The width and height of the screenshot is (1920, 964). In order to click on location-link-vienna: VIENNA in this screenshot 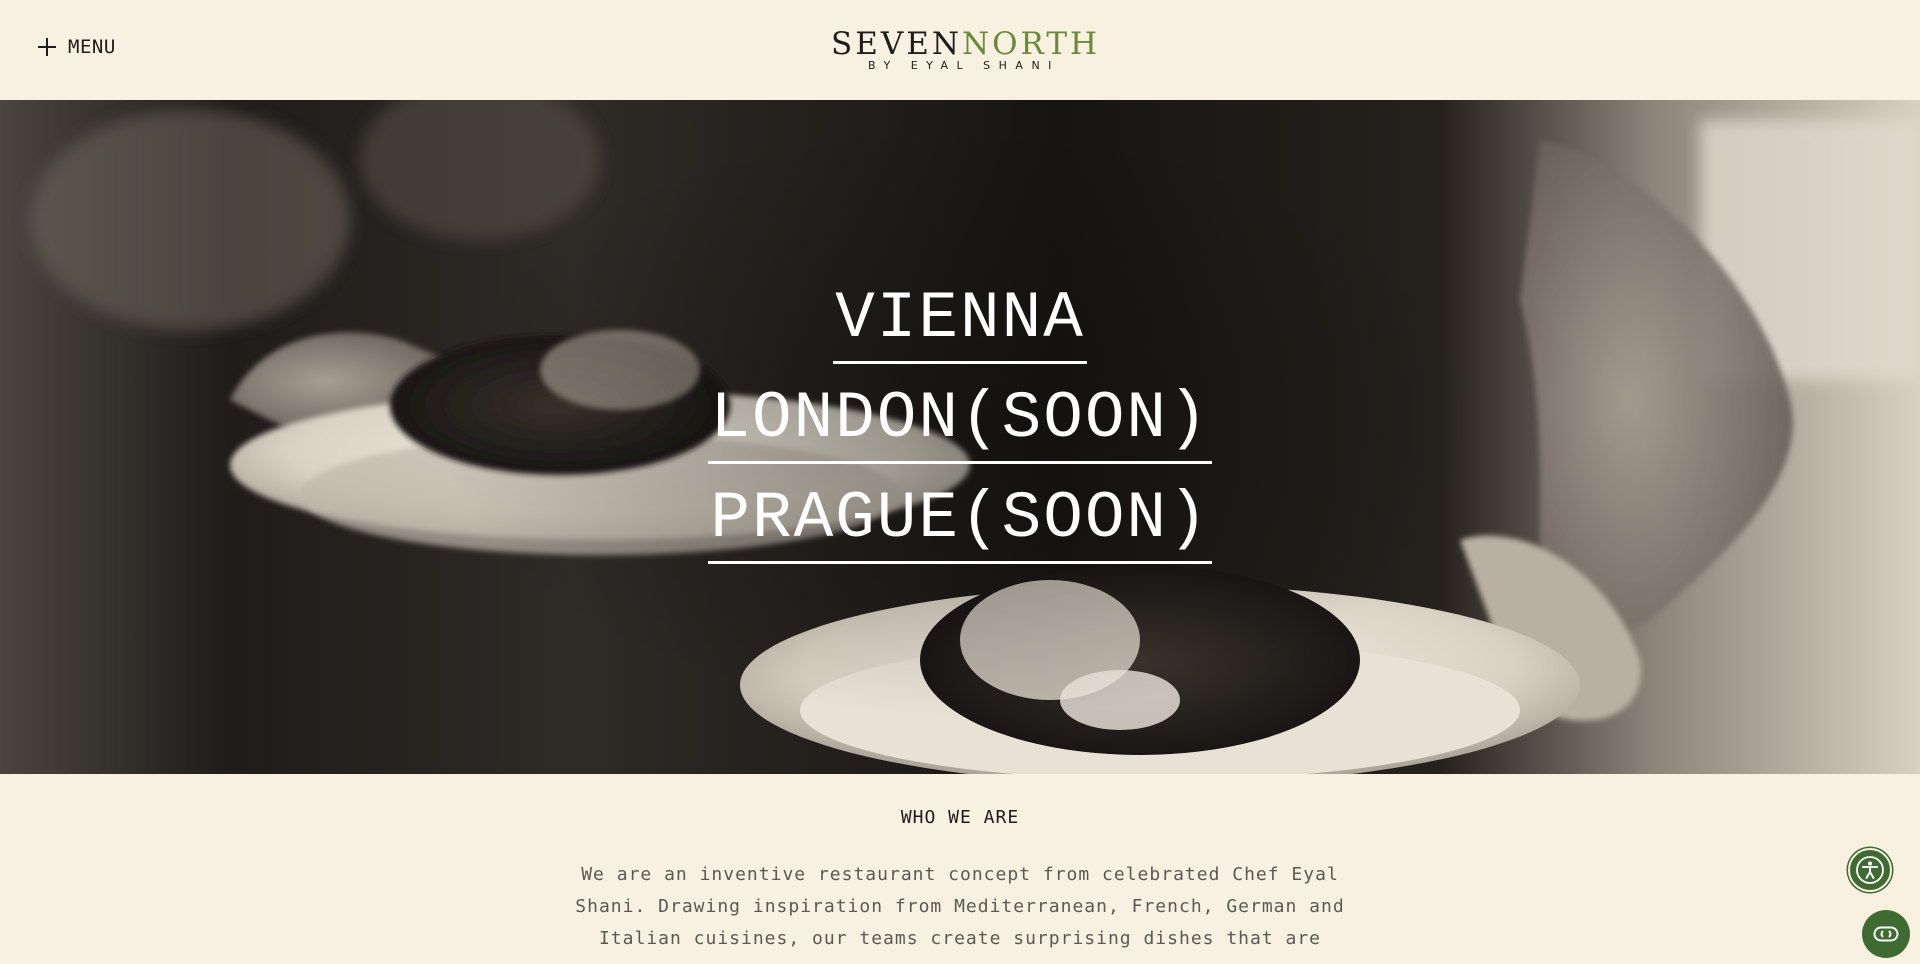, I will do `click(960, 321)`.